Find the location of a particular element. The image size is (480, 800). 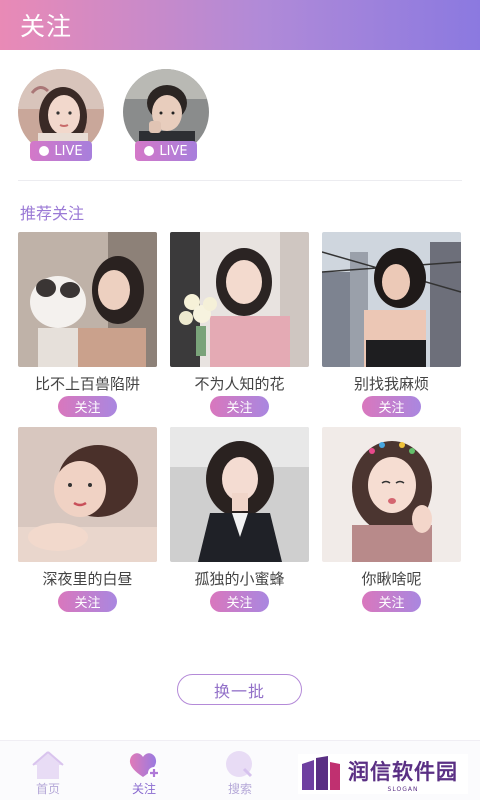

tab-home: 首页 is located at coordinates (48, 772).